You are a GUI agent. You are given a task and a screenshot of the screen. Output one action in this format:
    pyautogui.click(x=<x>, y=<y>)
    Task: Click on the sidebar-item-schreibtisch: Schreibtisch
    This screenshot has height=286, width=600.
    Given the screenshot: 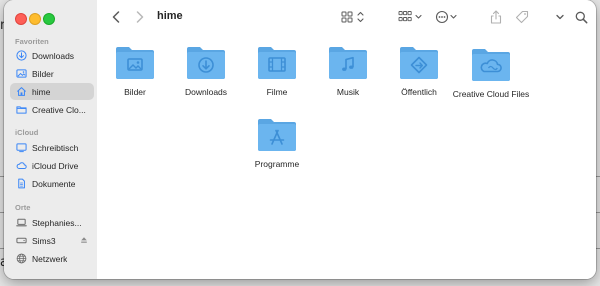 What is the action you would take?
    pyautogui.click(x=52, y=147)
    